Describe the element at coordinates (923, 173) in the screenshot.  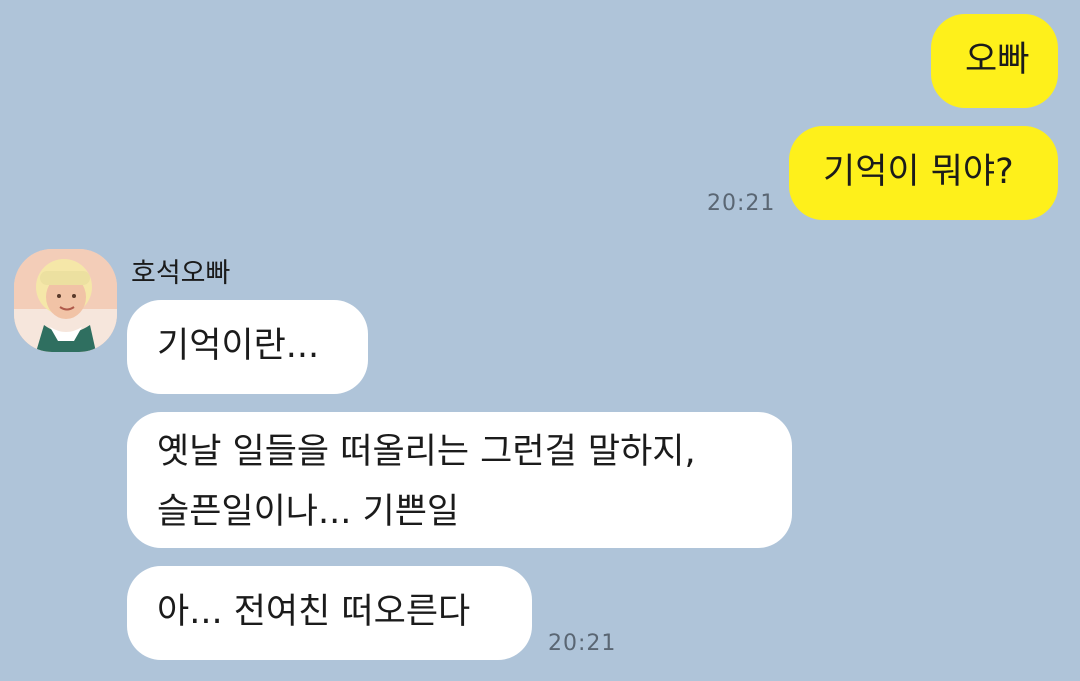
I see `sent-message-bubble: 기억이 뭐야?` at that location.